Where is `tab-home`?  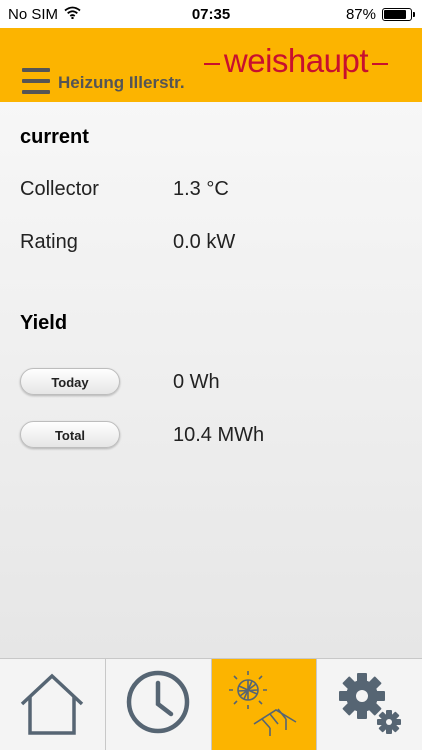
tab-home is located at coordinates (53, 704).